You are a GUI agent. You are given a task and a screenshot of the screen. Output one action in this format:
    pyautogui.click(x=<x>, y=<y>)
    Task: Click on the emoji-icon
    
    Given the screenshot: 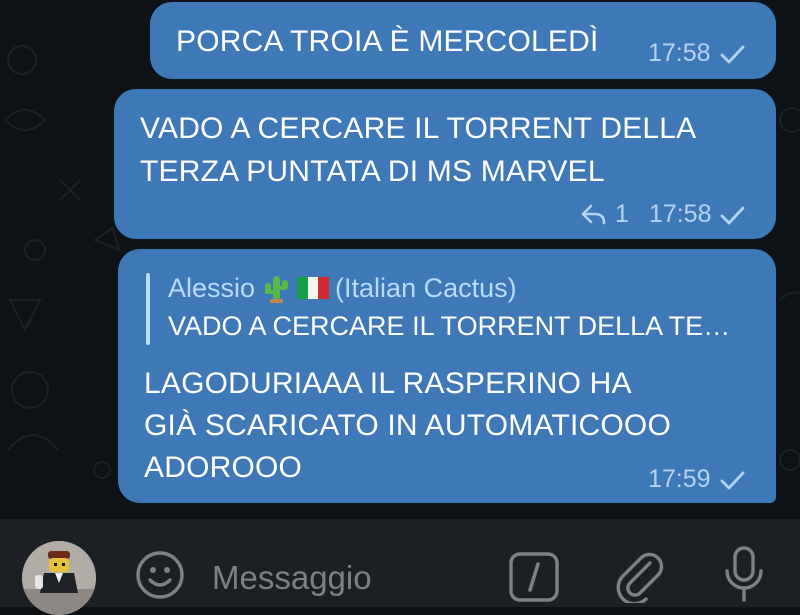 What is the action you would take?
    pyautogui.click(x=160, y=575)
    